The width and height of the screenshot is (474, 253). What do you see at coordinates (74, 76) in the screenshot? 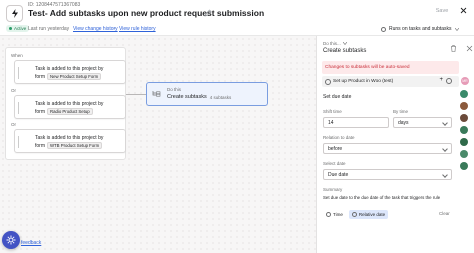
I see `form-name-tag: New Product Setup Form` at bounding box center [74, 76].